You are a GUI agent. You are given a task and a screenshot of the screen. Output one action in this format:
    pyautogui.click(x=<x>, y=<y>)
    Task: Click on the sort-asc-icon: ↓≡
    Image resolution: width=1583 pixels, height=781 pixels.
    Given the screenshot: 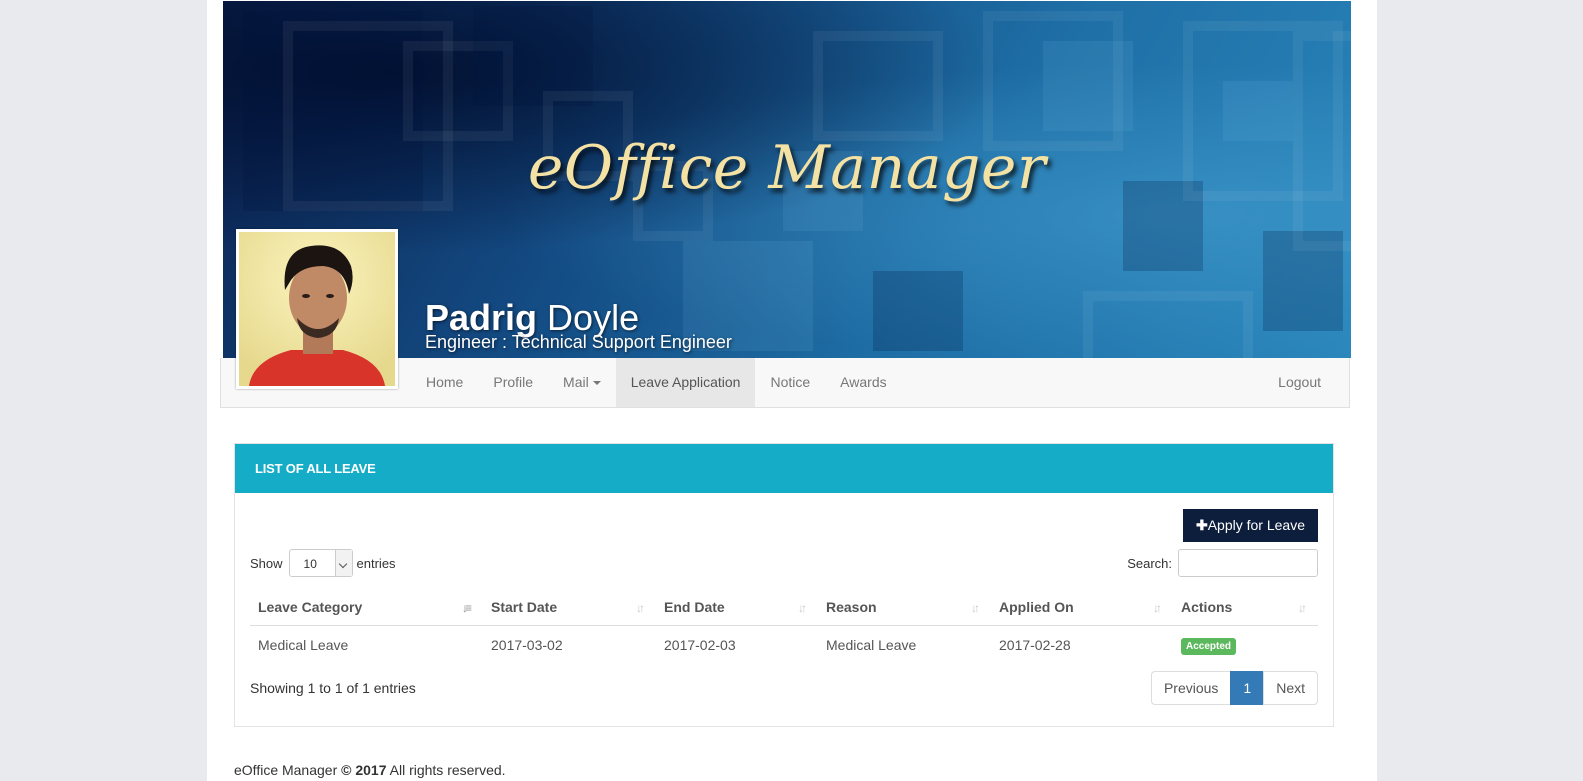 What is the action you would take?
    pyautogui.click(x=466, y=608)
    